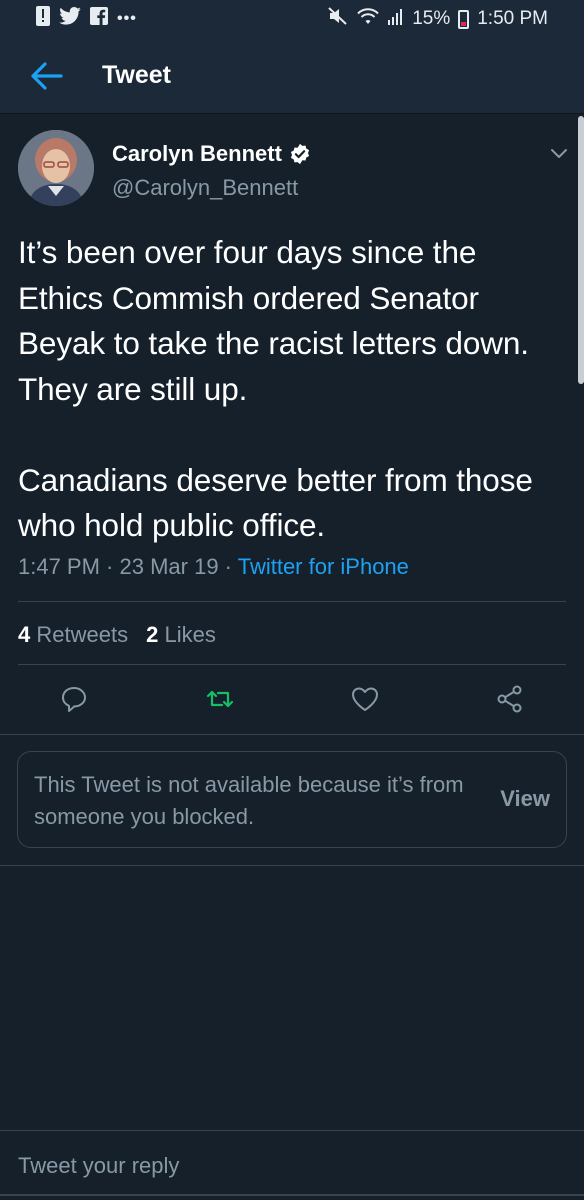 This screenshot has width=584, height=1200. Describe the element at coordinates (197, 153) in the screenshot. I see `author-name-text: Carolyn Bennett` at that location.